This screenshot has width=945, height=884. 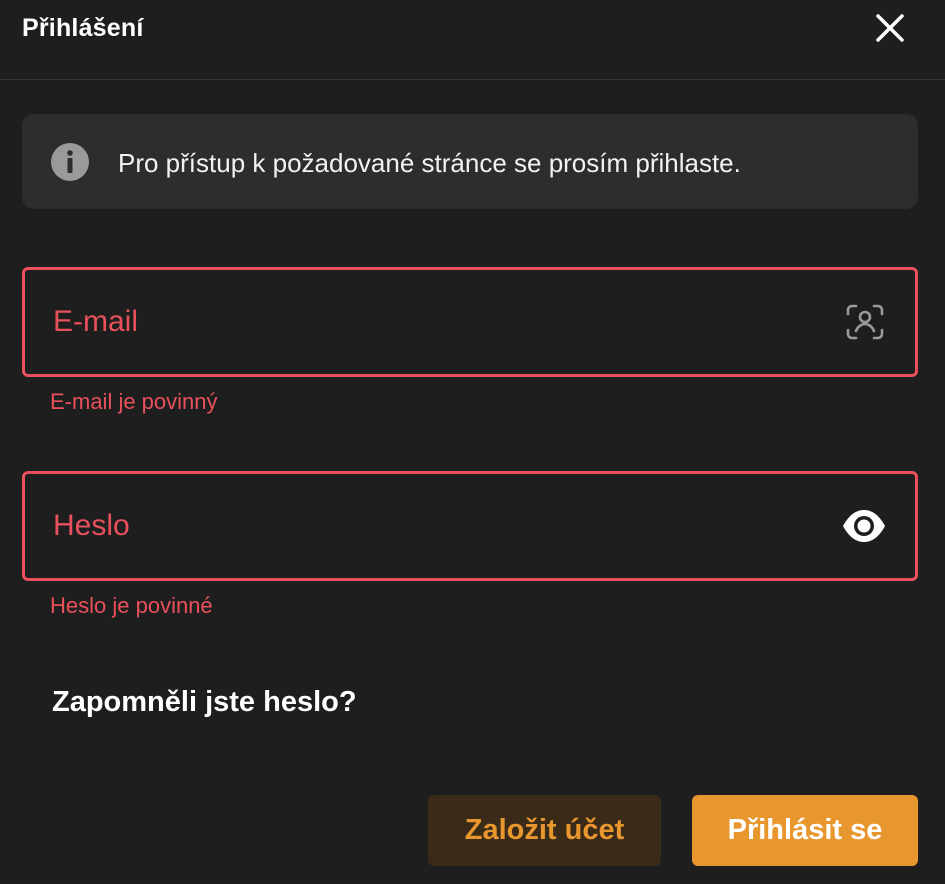 What do you see at coordinates (70, 162) in the screenshot?
I see `info-icon` at bounding box center [70, 162].